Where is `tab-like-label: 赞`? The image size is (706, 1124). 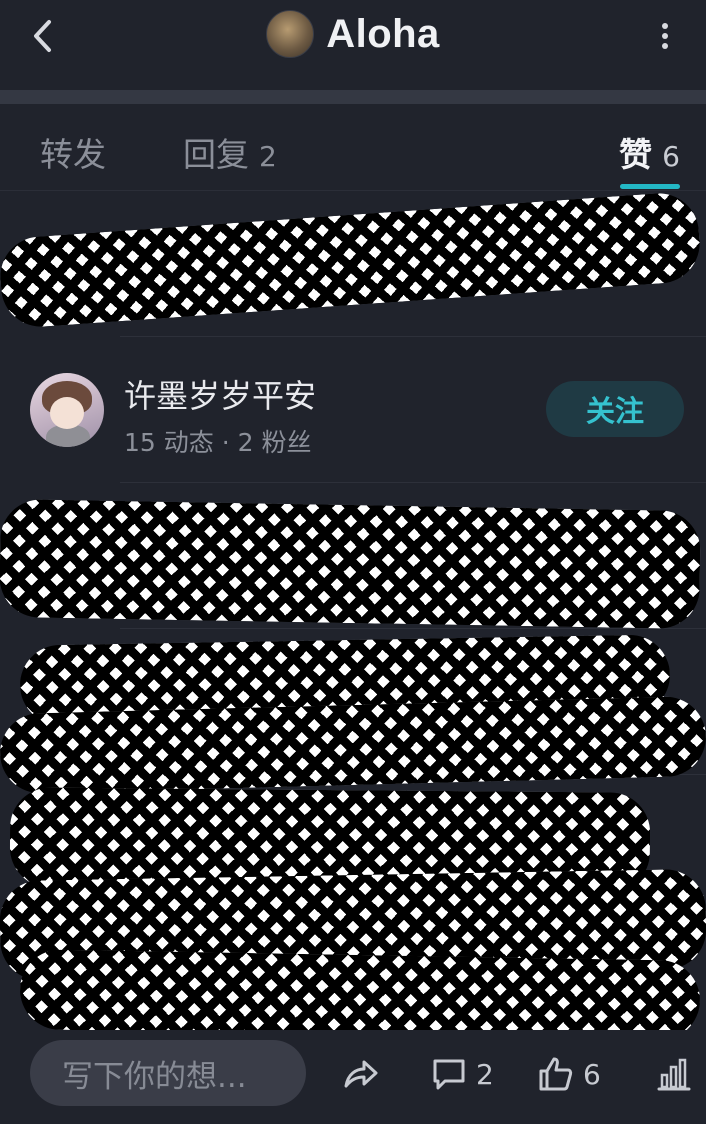
tab-like-label: 赞 is located at coordinates (636, 154).